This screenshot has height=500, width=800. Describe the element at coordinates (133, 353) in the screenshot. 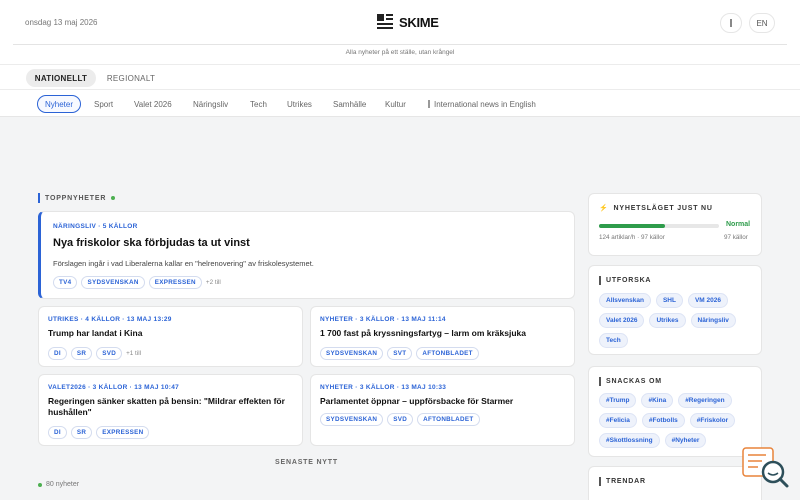

I see `more-sources: +1 till` at that location.